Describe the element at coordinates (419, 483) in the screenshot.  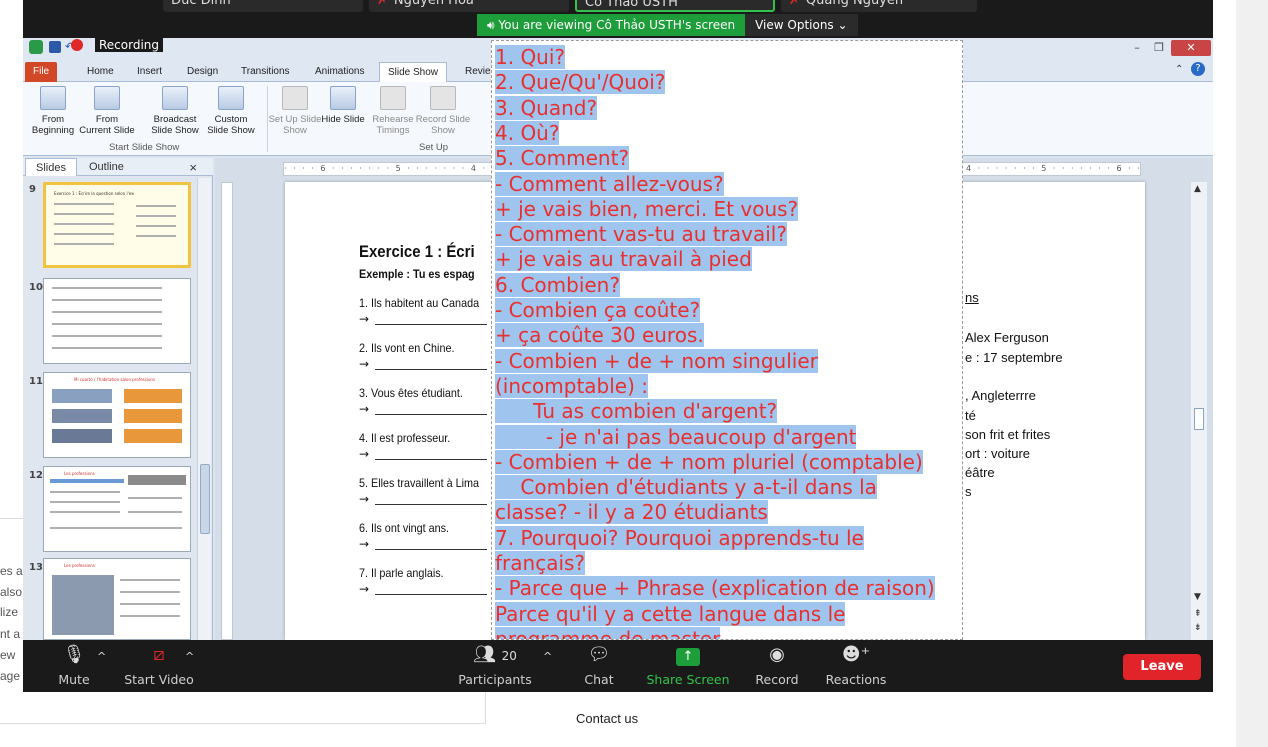
I see `exercise-item: 5. Elles travaillent à Lima` at that location.